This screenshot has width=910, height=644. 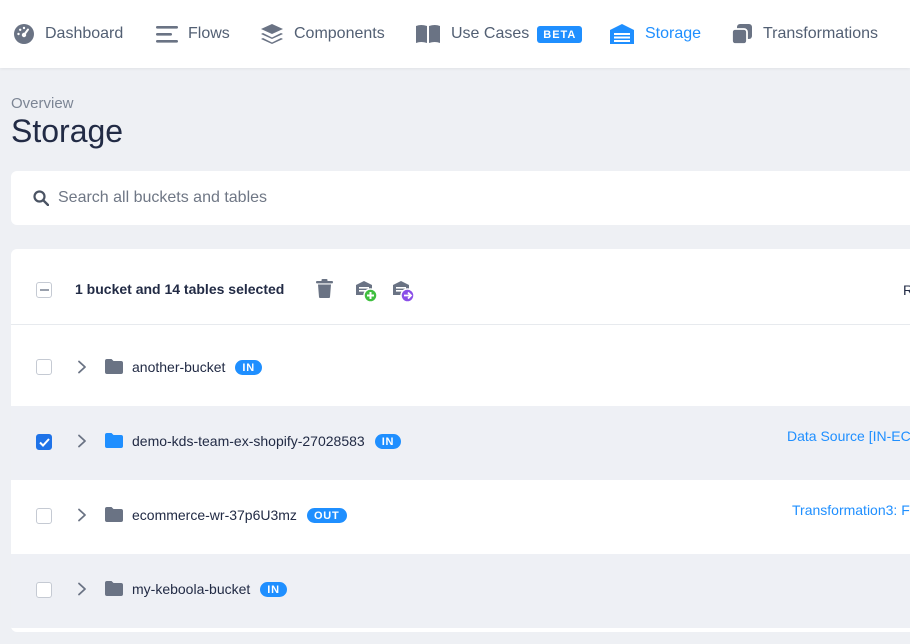 I want to click on selection-count: 1 bucket and 14 tables selected, so click(x=180, y=289).